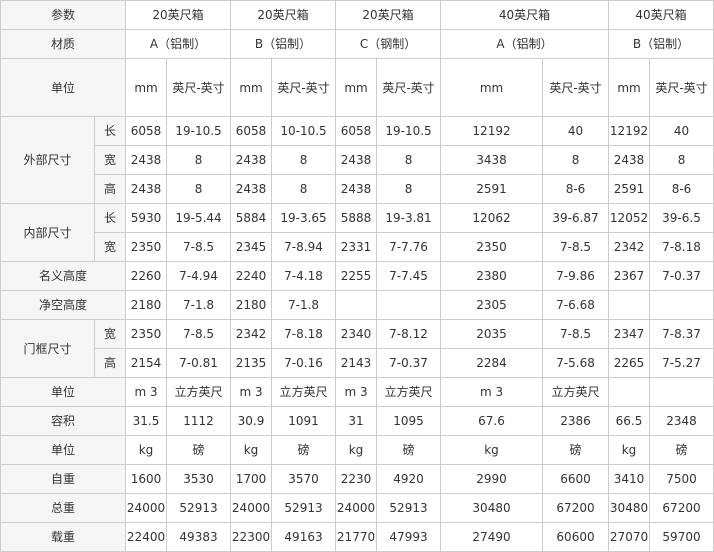 The width and height of the screenshot is (714, 552). Describe the element at coordinates (304, 537) in the screenshot. I see `table-cell: 49163` at that location.